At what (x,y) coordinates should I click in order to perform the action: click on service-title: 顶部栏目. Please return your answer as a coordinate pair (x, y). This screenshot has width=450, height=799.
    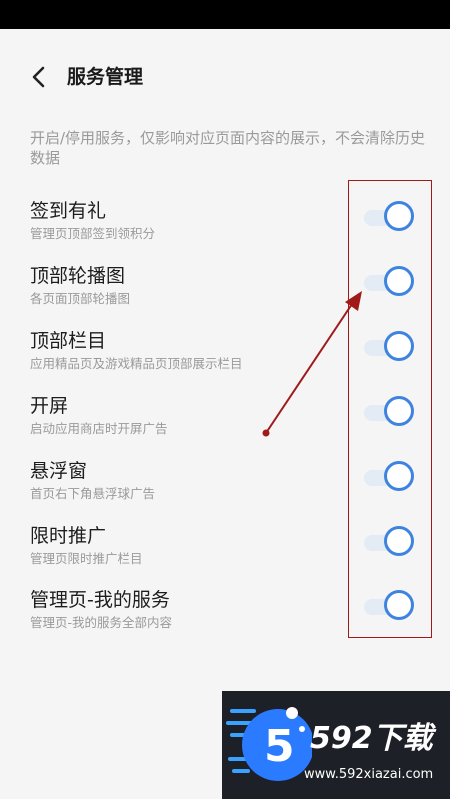
    Looking at the image, I should click on (68, 341).